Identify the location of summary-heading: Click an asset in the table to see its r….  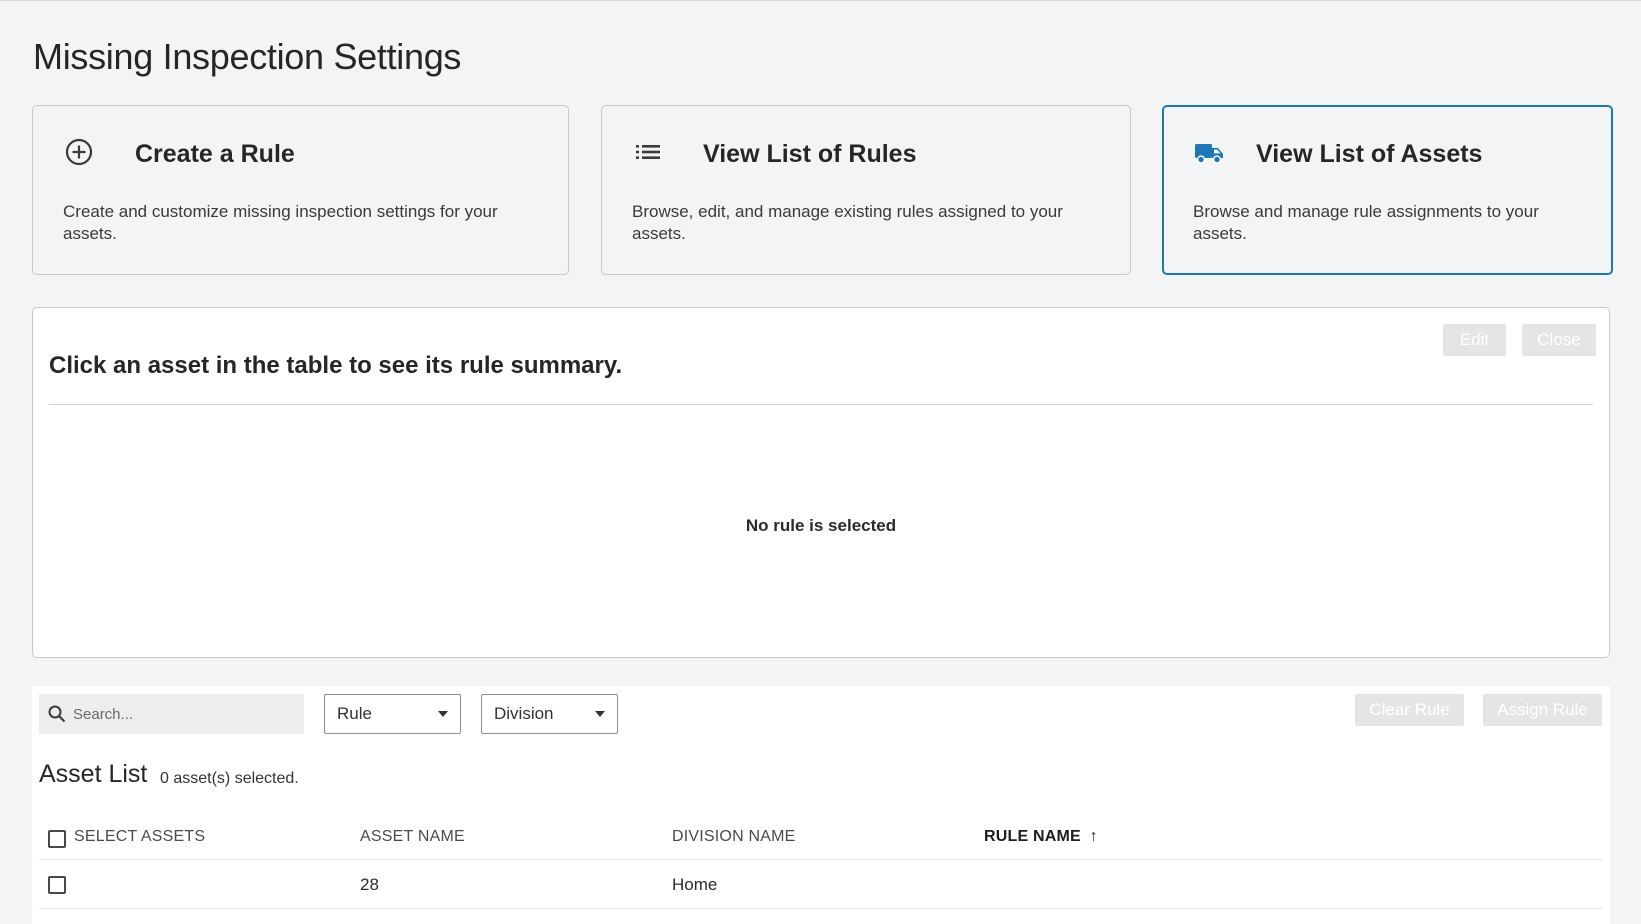
(336, 365).